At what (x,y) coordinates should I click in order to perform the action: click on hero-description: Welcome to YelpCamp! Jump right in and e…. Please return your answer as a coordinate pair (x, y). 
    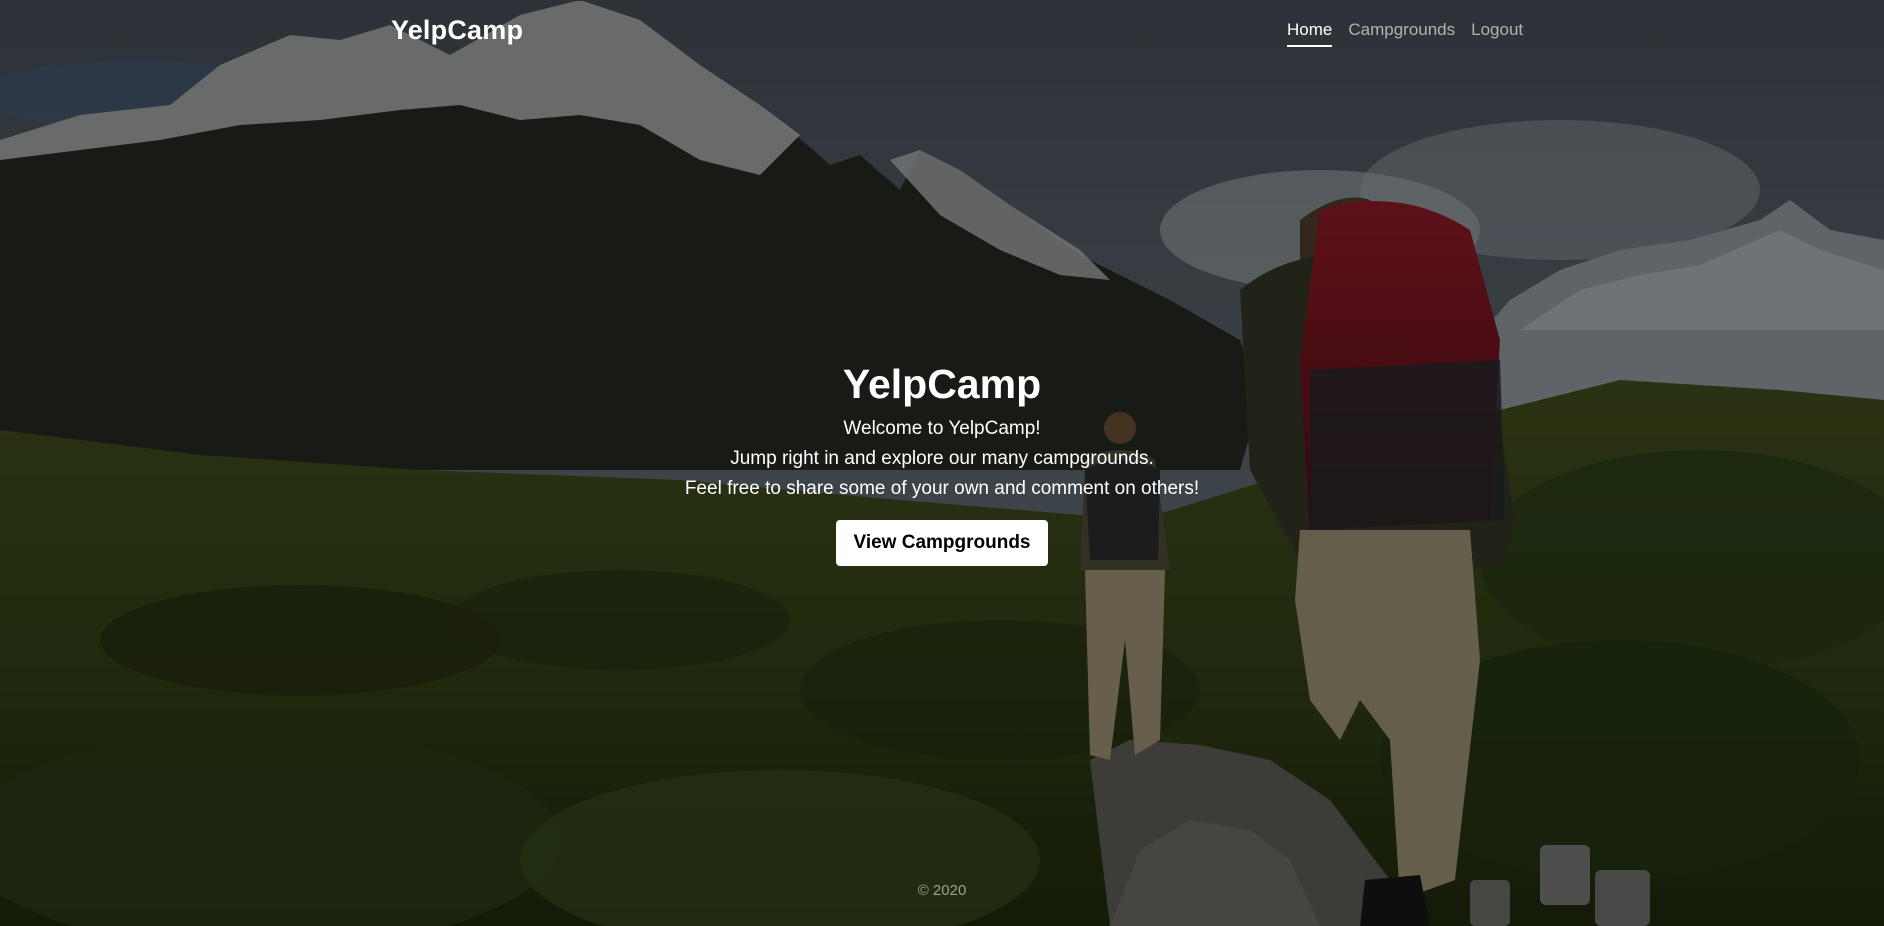
    Looking at the image, I should click on (942, 459).